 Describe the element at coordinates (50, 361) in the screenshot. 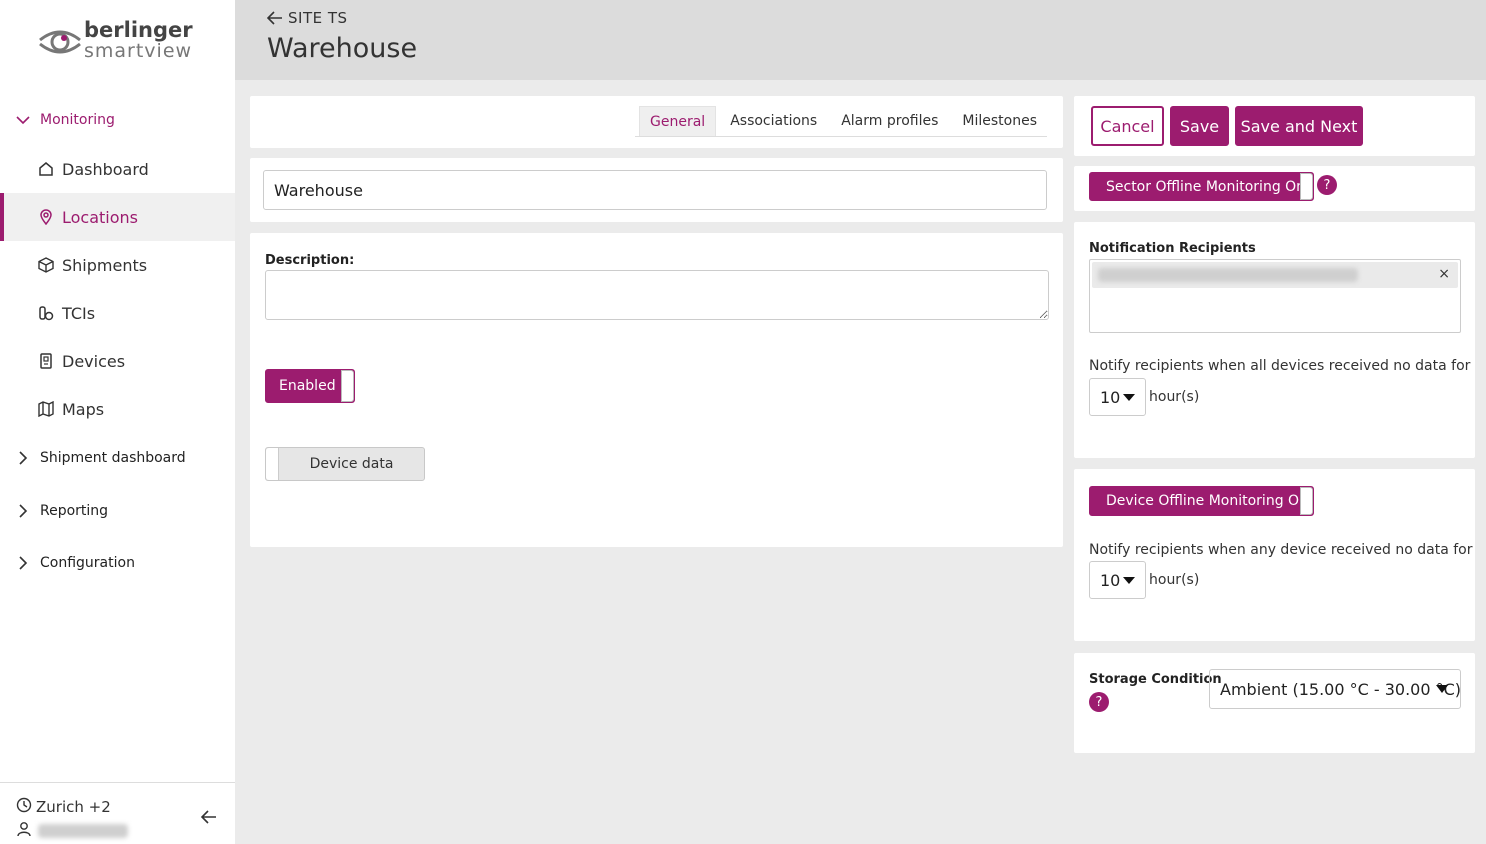

I see `device-icon` at that location.